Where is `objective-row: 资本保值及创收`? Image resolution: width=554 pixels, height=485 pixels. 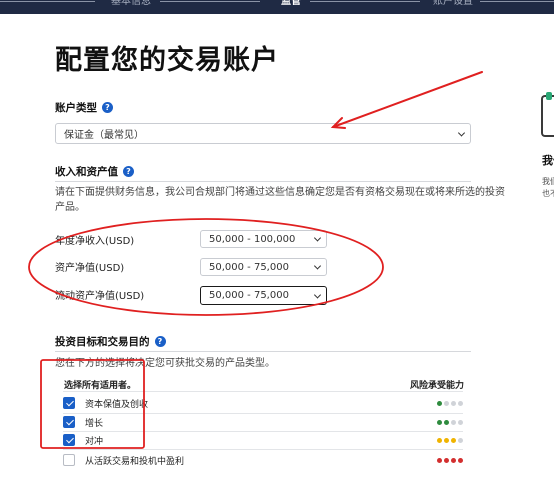 objective-row: 资本保值及创收 is located at coordinates (263, 403).